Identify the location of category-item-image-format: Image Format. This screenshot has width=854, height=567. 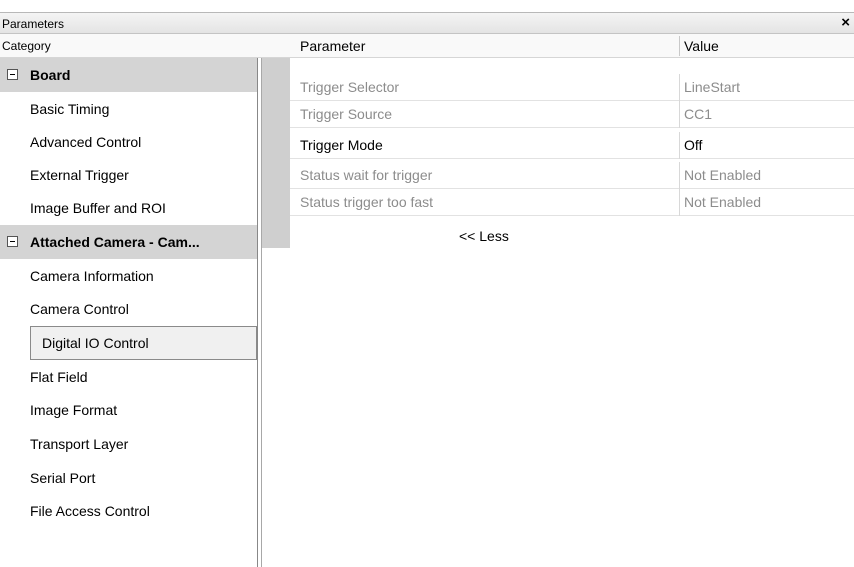
(128, 410).